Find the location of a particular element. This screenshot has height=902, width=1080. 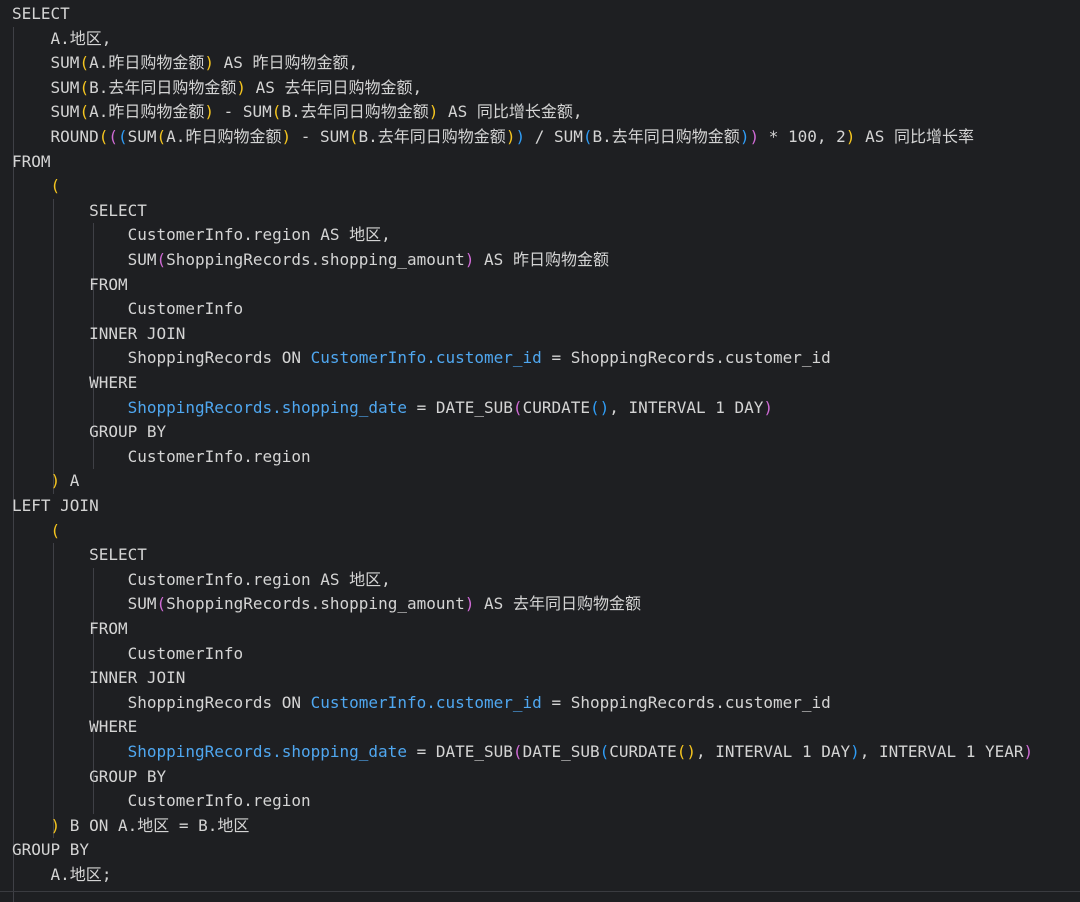

code-token: = DATE_SUB is located at coordinates (459, 751).